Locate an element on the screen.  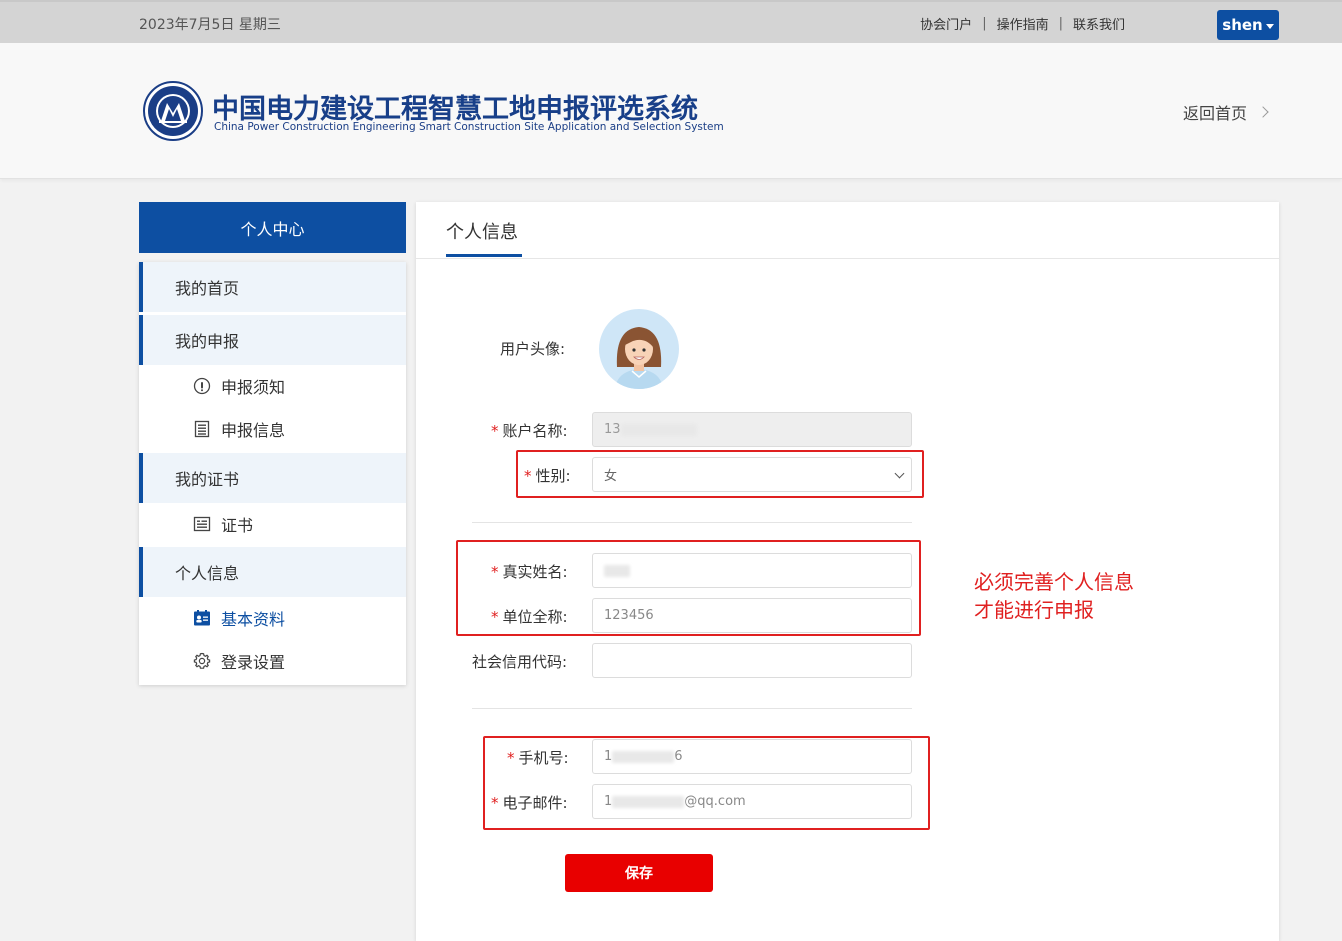
link-operation-guide: 操作指南 is located at coordinates (1023, 23).